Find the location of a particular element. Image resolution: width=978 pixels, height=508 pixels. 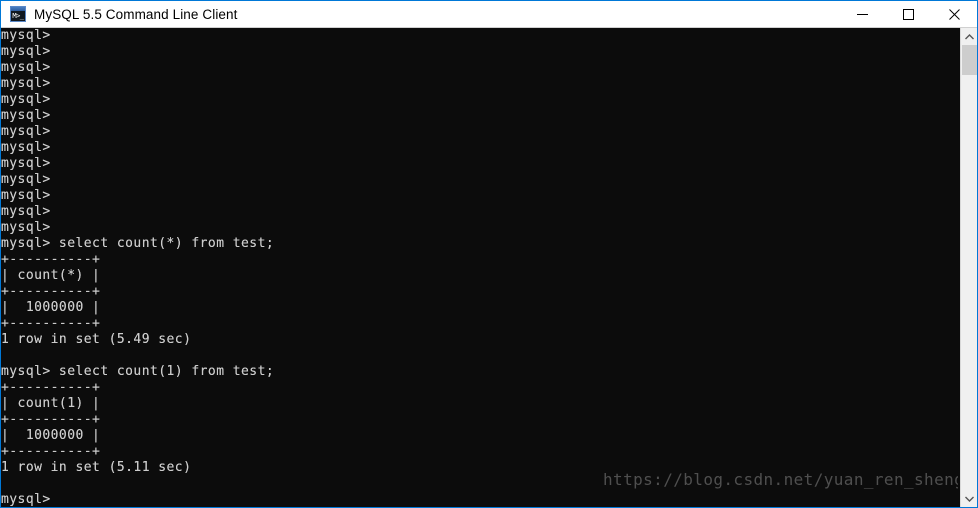

vertical-scrollbar is located at coordinates (968, 267).